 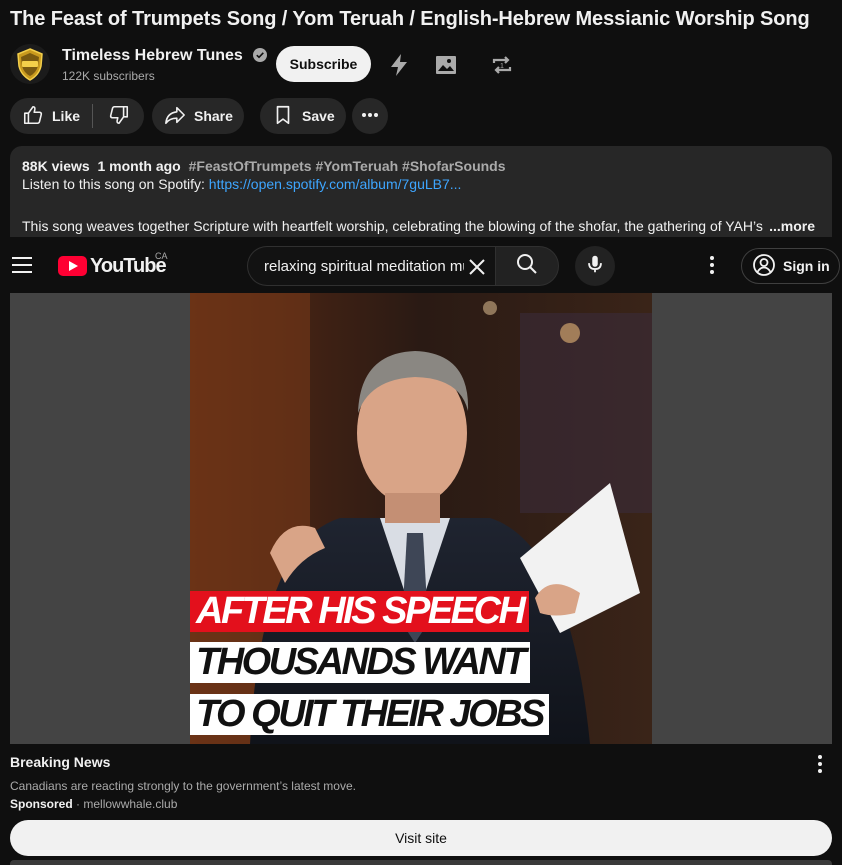 I want to click on spotify-prefix: Listen to this song on Spotify:, so click(x=115, y=184).